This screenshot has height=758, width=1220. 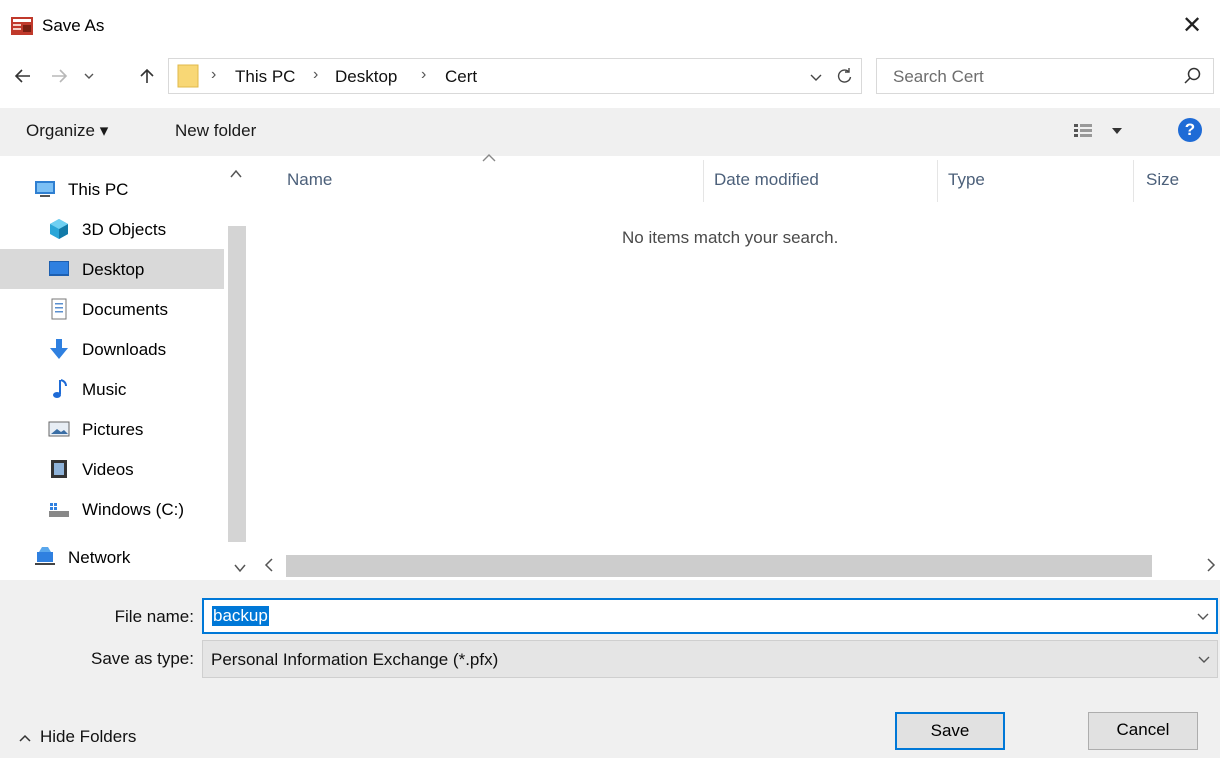 What do you see at coordinates (133, 509) in the screenshot?
I see `sidebar-item-label: Windows (C:)` at bounding box center [133, 509].